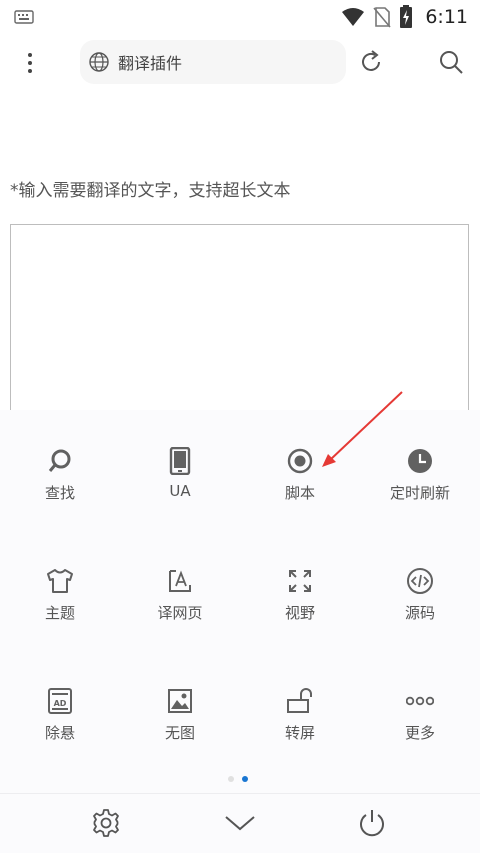  Describe the element at coordinates (300, 581) in the screenshot. I see `fullscreen-icon` at that location.